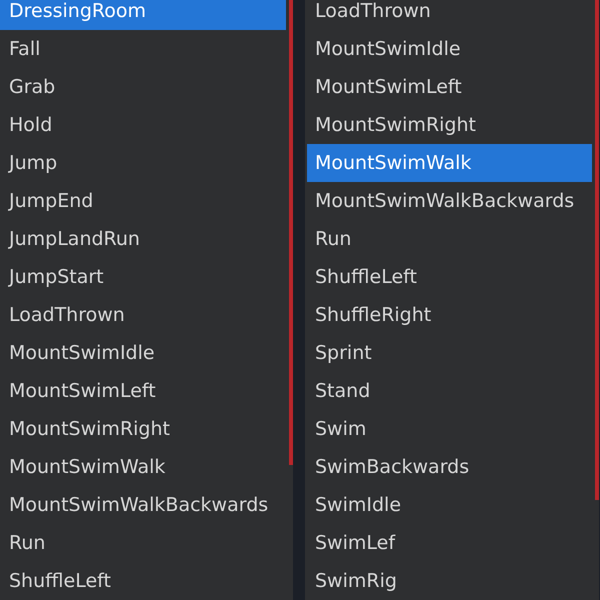 The image size is (600, 600). Describe the element at coordinates (143, 125) in the screenshot. I see `list-item: Hold` at that location.